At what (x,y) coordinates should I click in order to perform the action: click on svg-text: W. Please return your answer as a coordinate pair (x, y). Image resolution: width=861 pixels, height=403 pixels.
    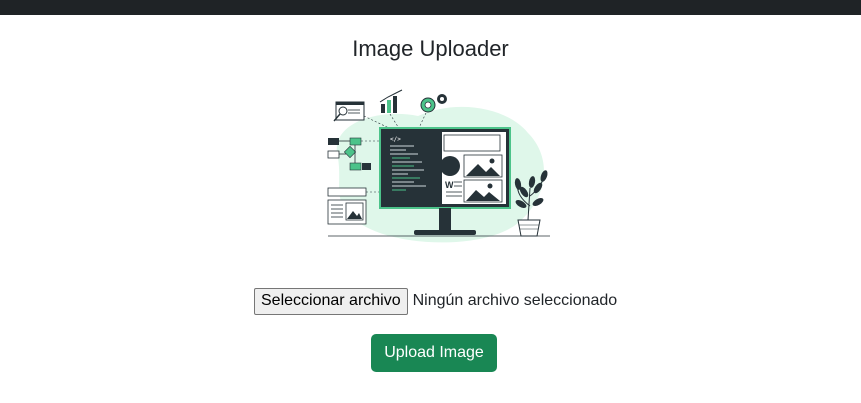
    Looking at the image, I should click on (449, 185).